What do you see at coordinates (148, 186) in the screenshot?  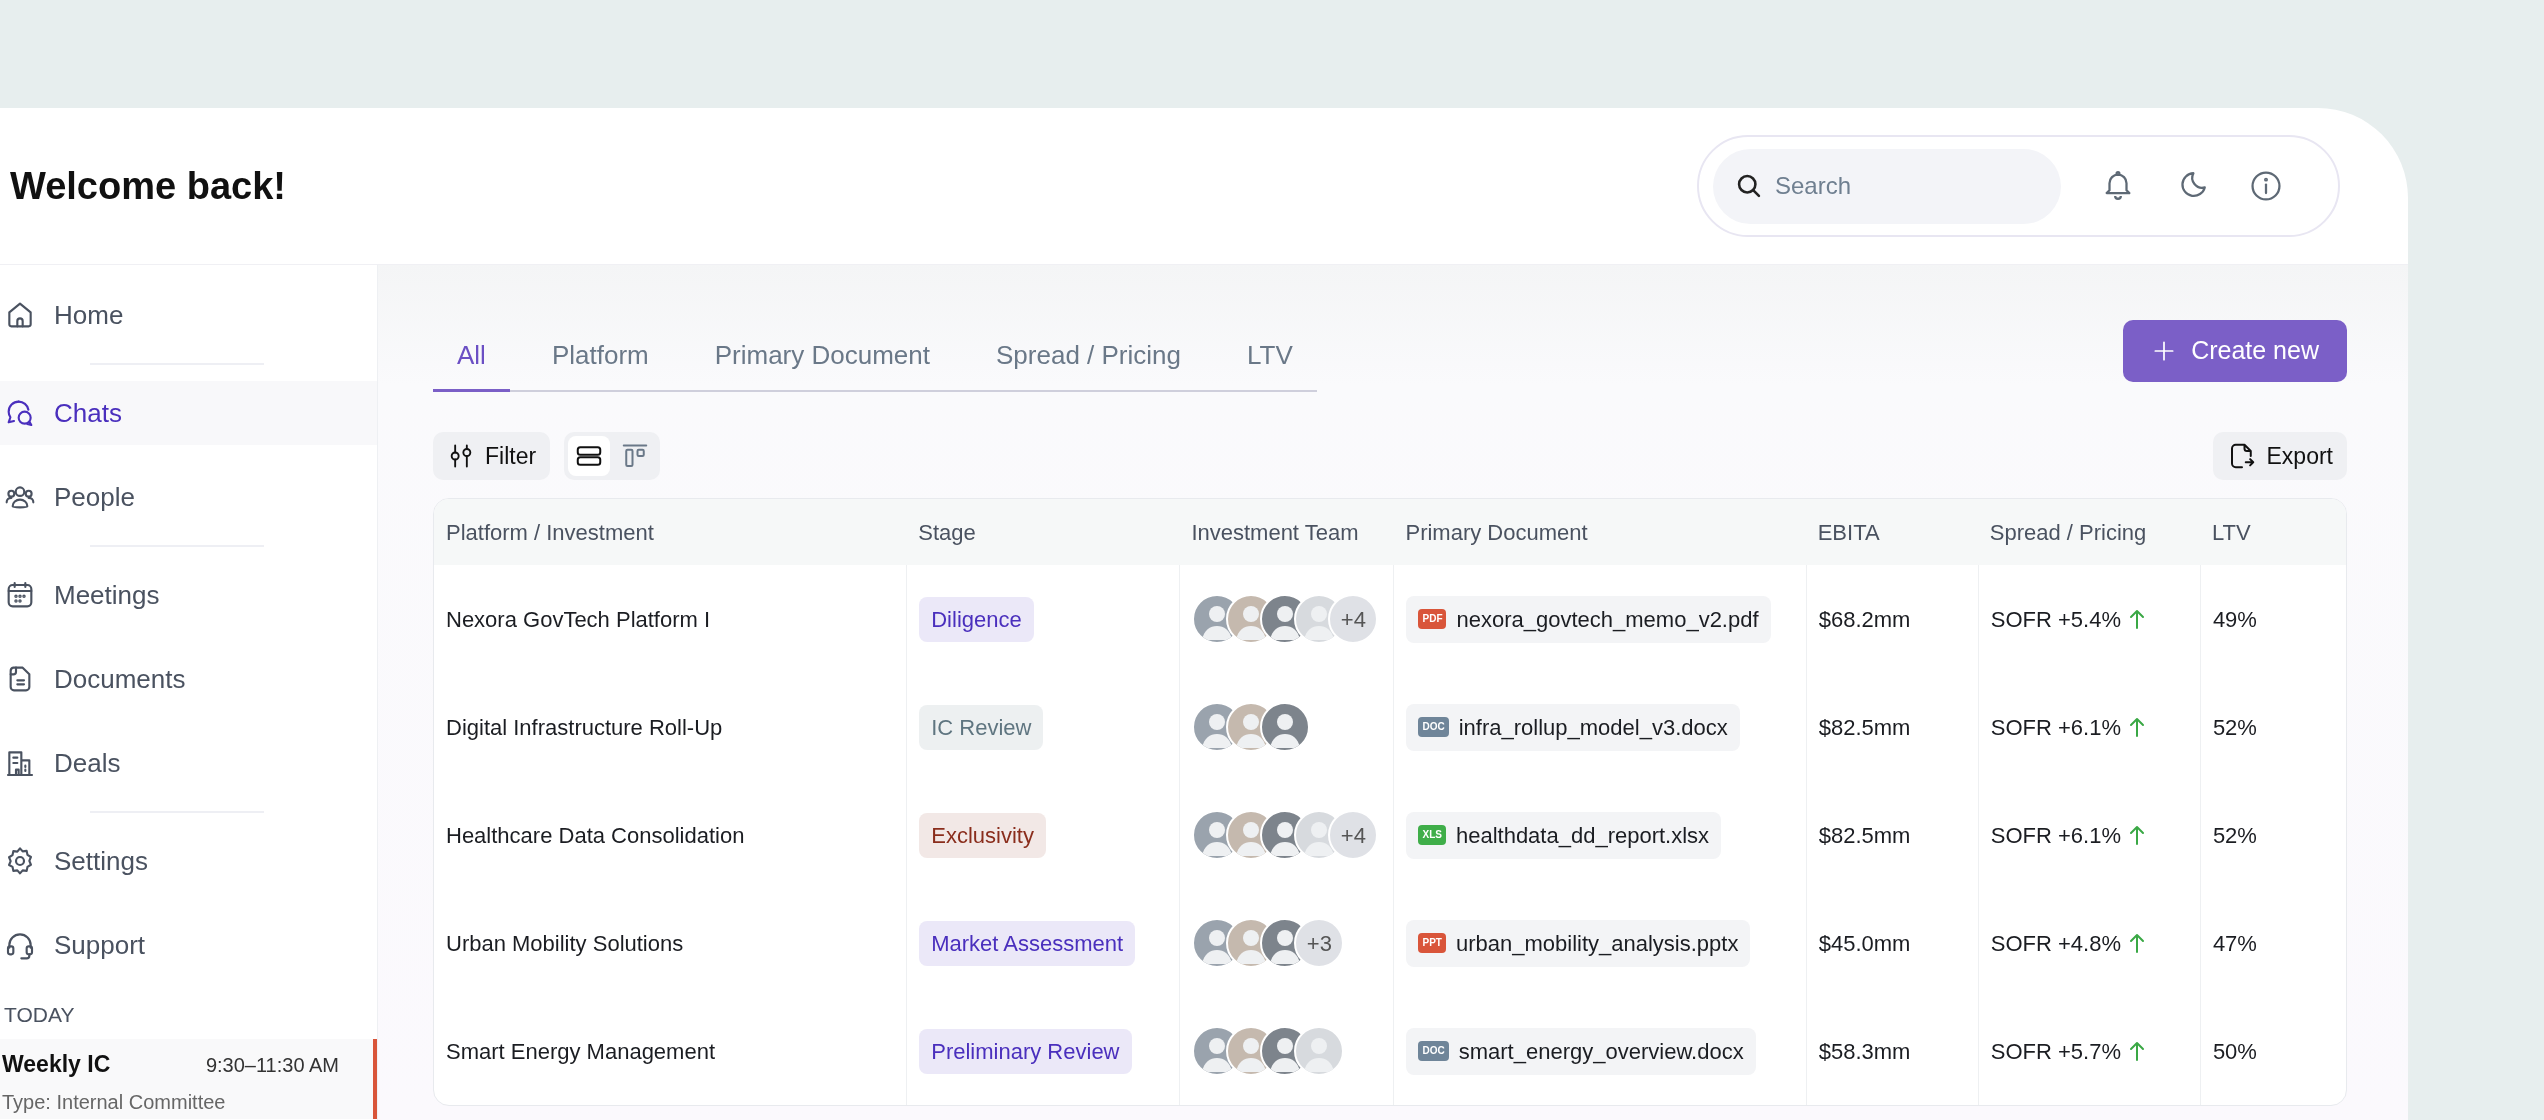 I see `page-title: Welcome back!` at bounding box center [148, 186].